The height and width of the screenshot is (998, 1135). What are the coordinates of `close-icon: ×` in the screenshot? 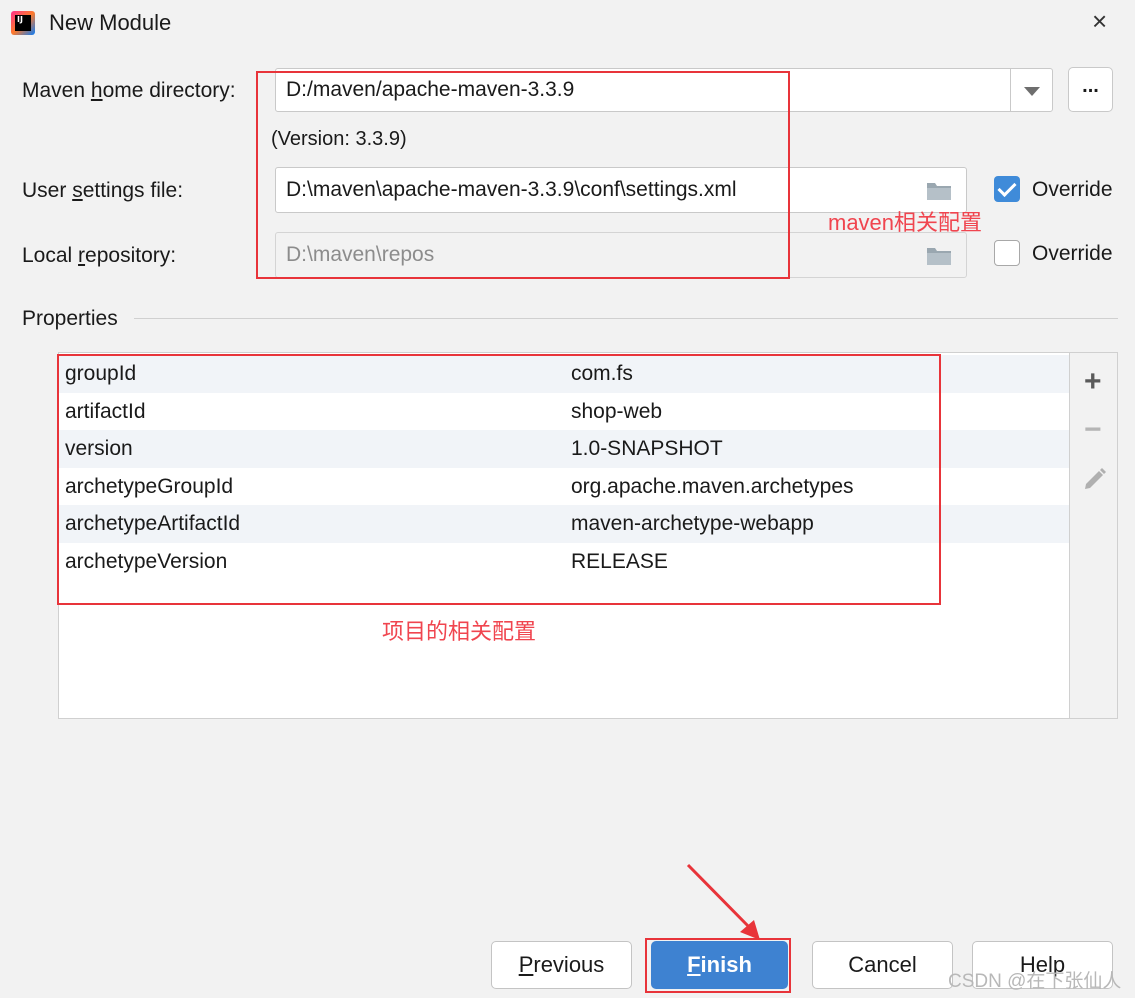 It's located at (1099, 21).